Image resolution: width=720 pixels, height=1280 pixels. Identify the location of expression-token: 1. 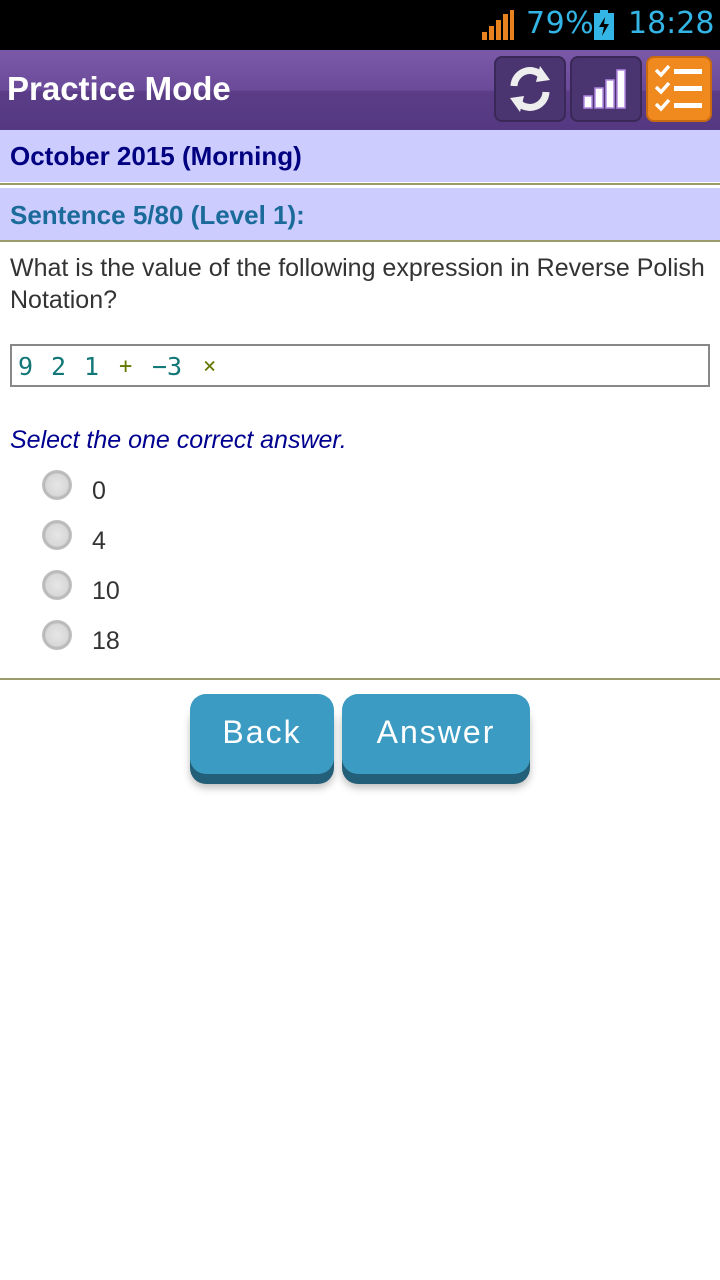
(92, 366).